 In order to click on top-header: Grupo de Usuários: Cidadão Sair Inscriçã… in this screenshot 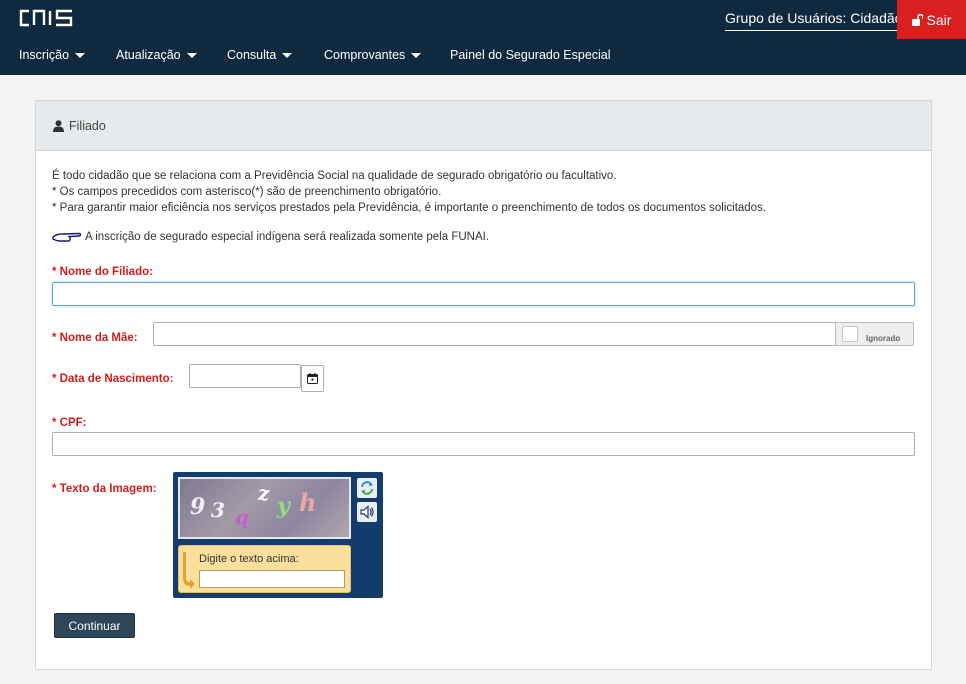, I will do `click(483, 37)`.